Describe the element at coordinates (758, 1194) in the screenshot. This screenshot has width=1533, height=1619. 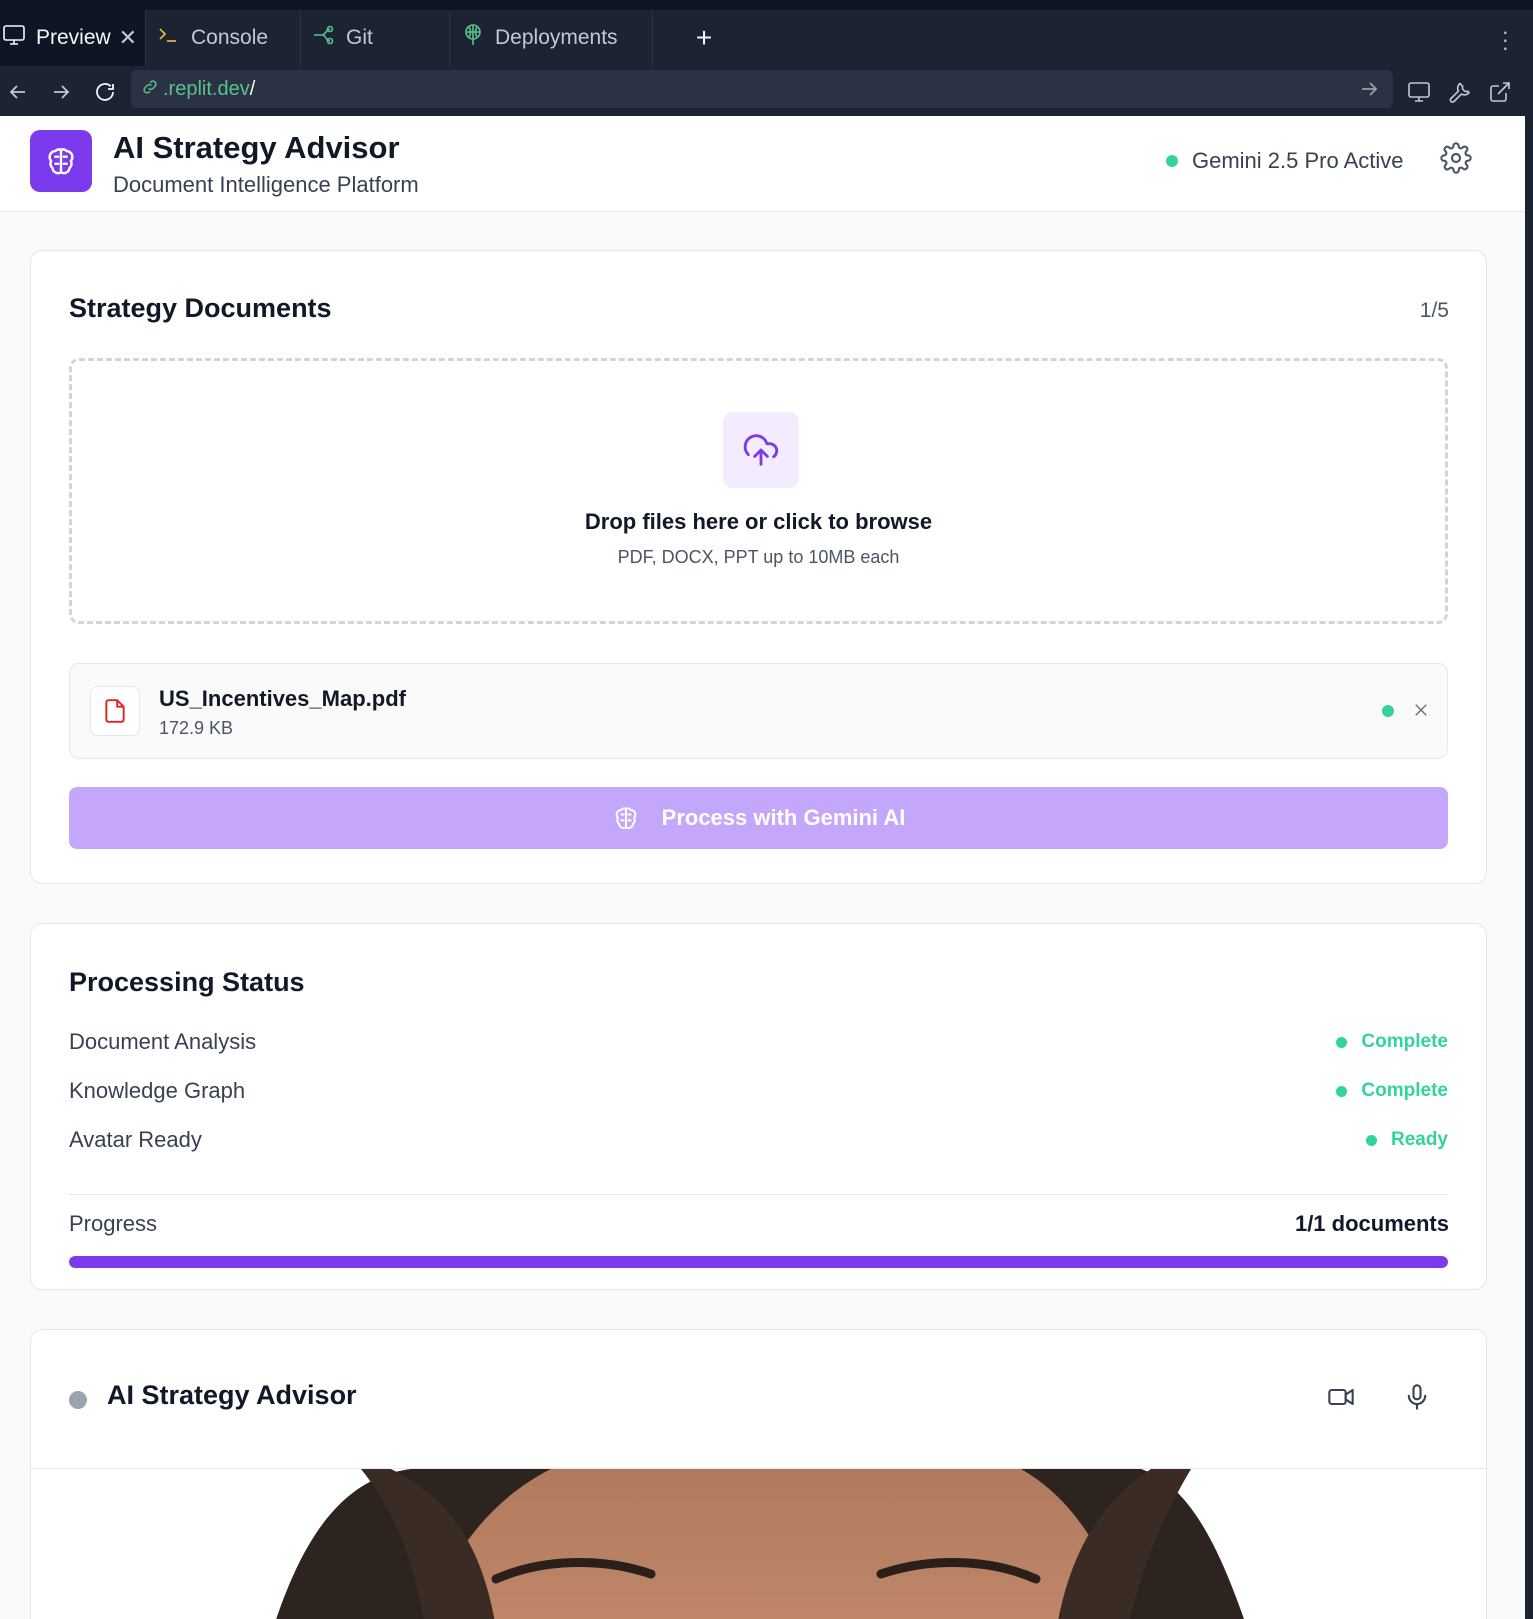
I see `divider` at that location.